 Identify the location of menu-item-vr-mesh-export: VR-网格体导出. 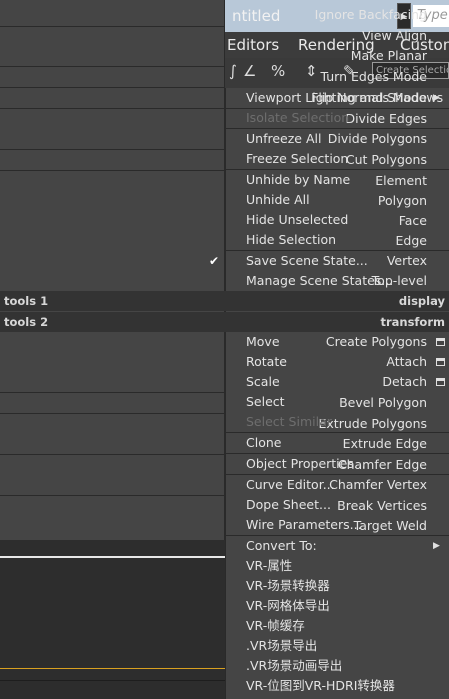
(288, 606).